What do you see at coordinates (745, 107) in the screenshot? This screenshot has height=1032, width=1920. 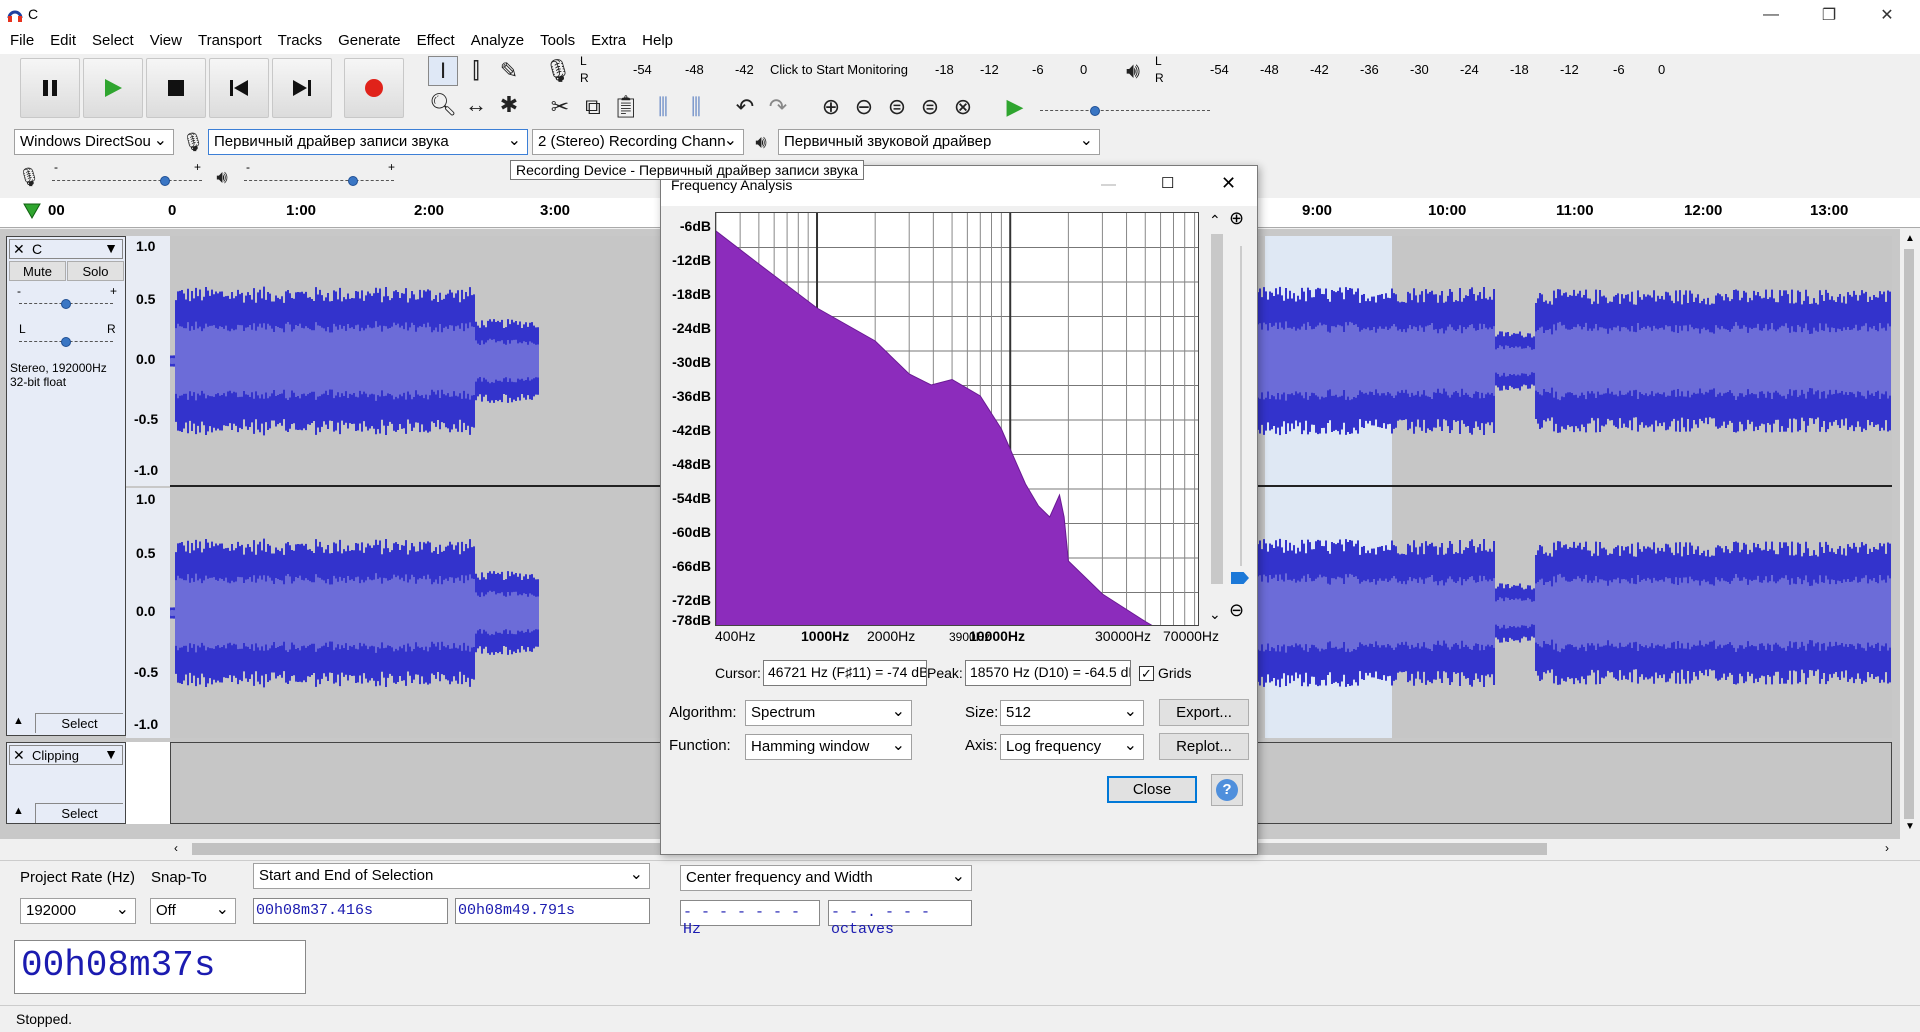 I see `undo-icon: ↶` at bounding box center [745, 107].